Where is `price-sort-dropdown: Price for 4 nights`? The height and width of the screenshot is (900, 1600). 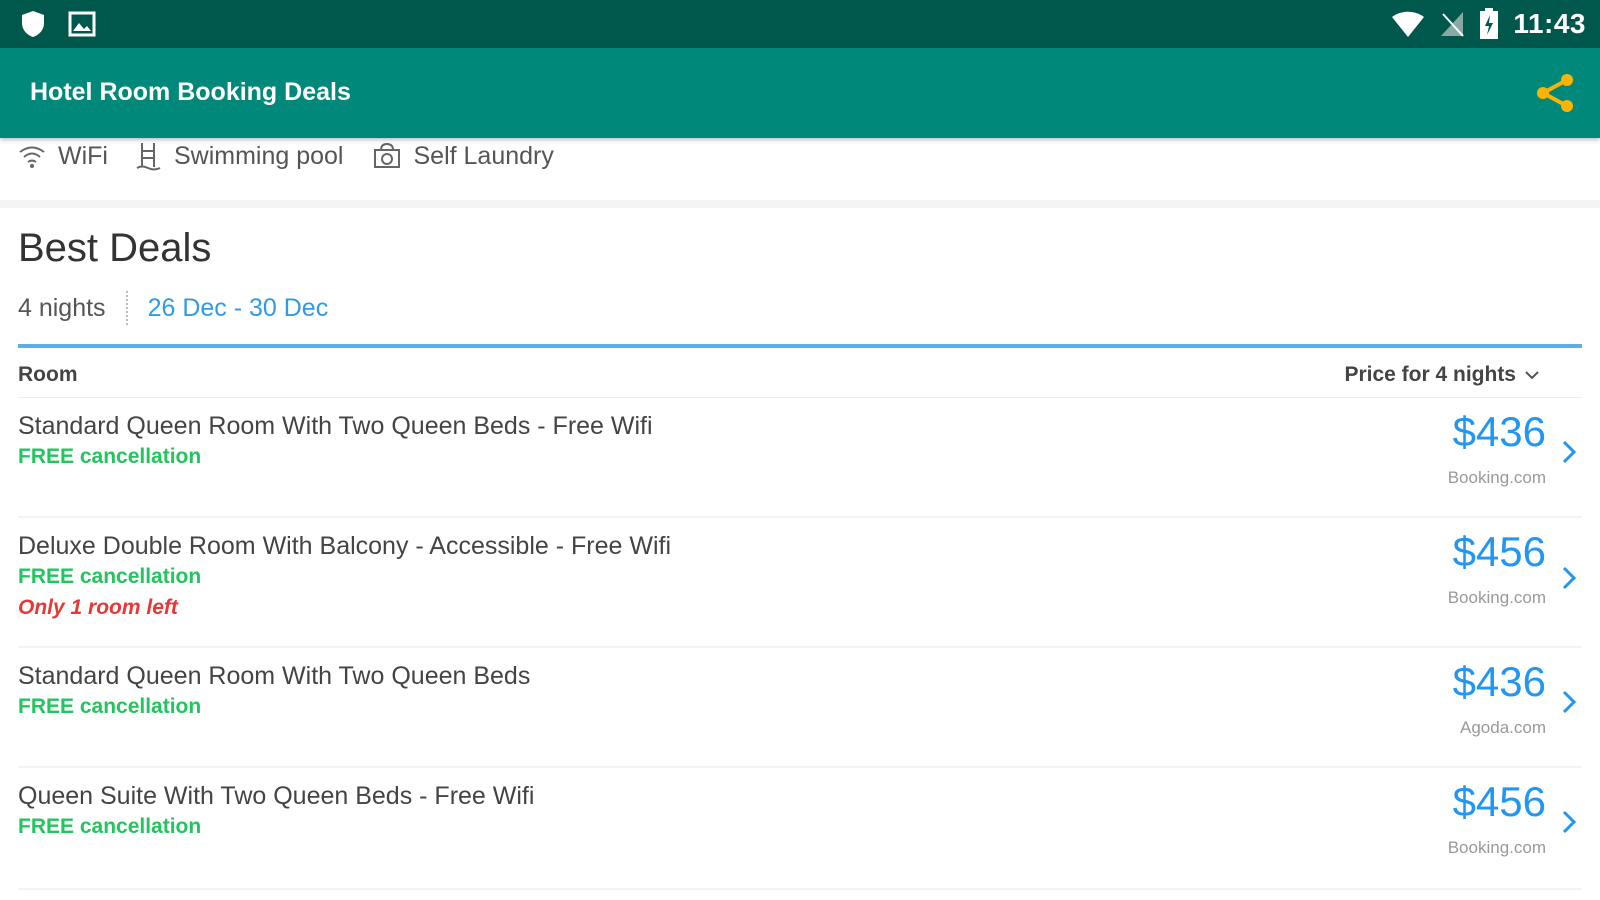
price-sort-dropdown: Price for 4 nights is located at coordinates (1442, 375).